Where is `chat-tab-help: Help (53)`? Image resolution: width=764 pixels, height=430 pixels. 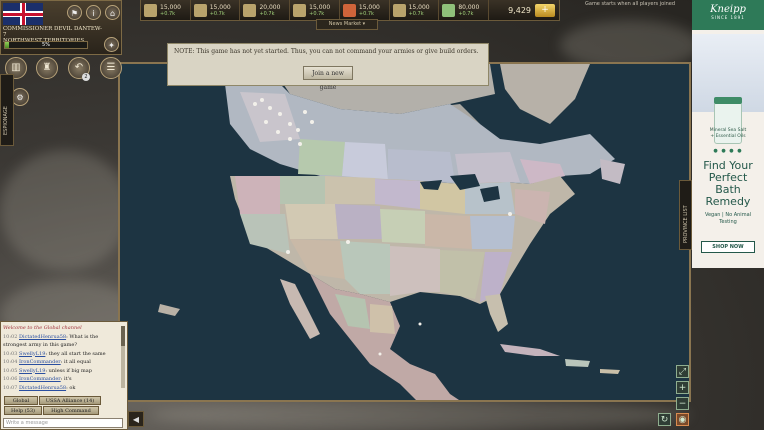
chat-tab-help: Help (53) is located at coordinates (23, 410).